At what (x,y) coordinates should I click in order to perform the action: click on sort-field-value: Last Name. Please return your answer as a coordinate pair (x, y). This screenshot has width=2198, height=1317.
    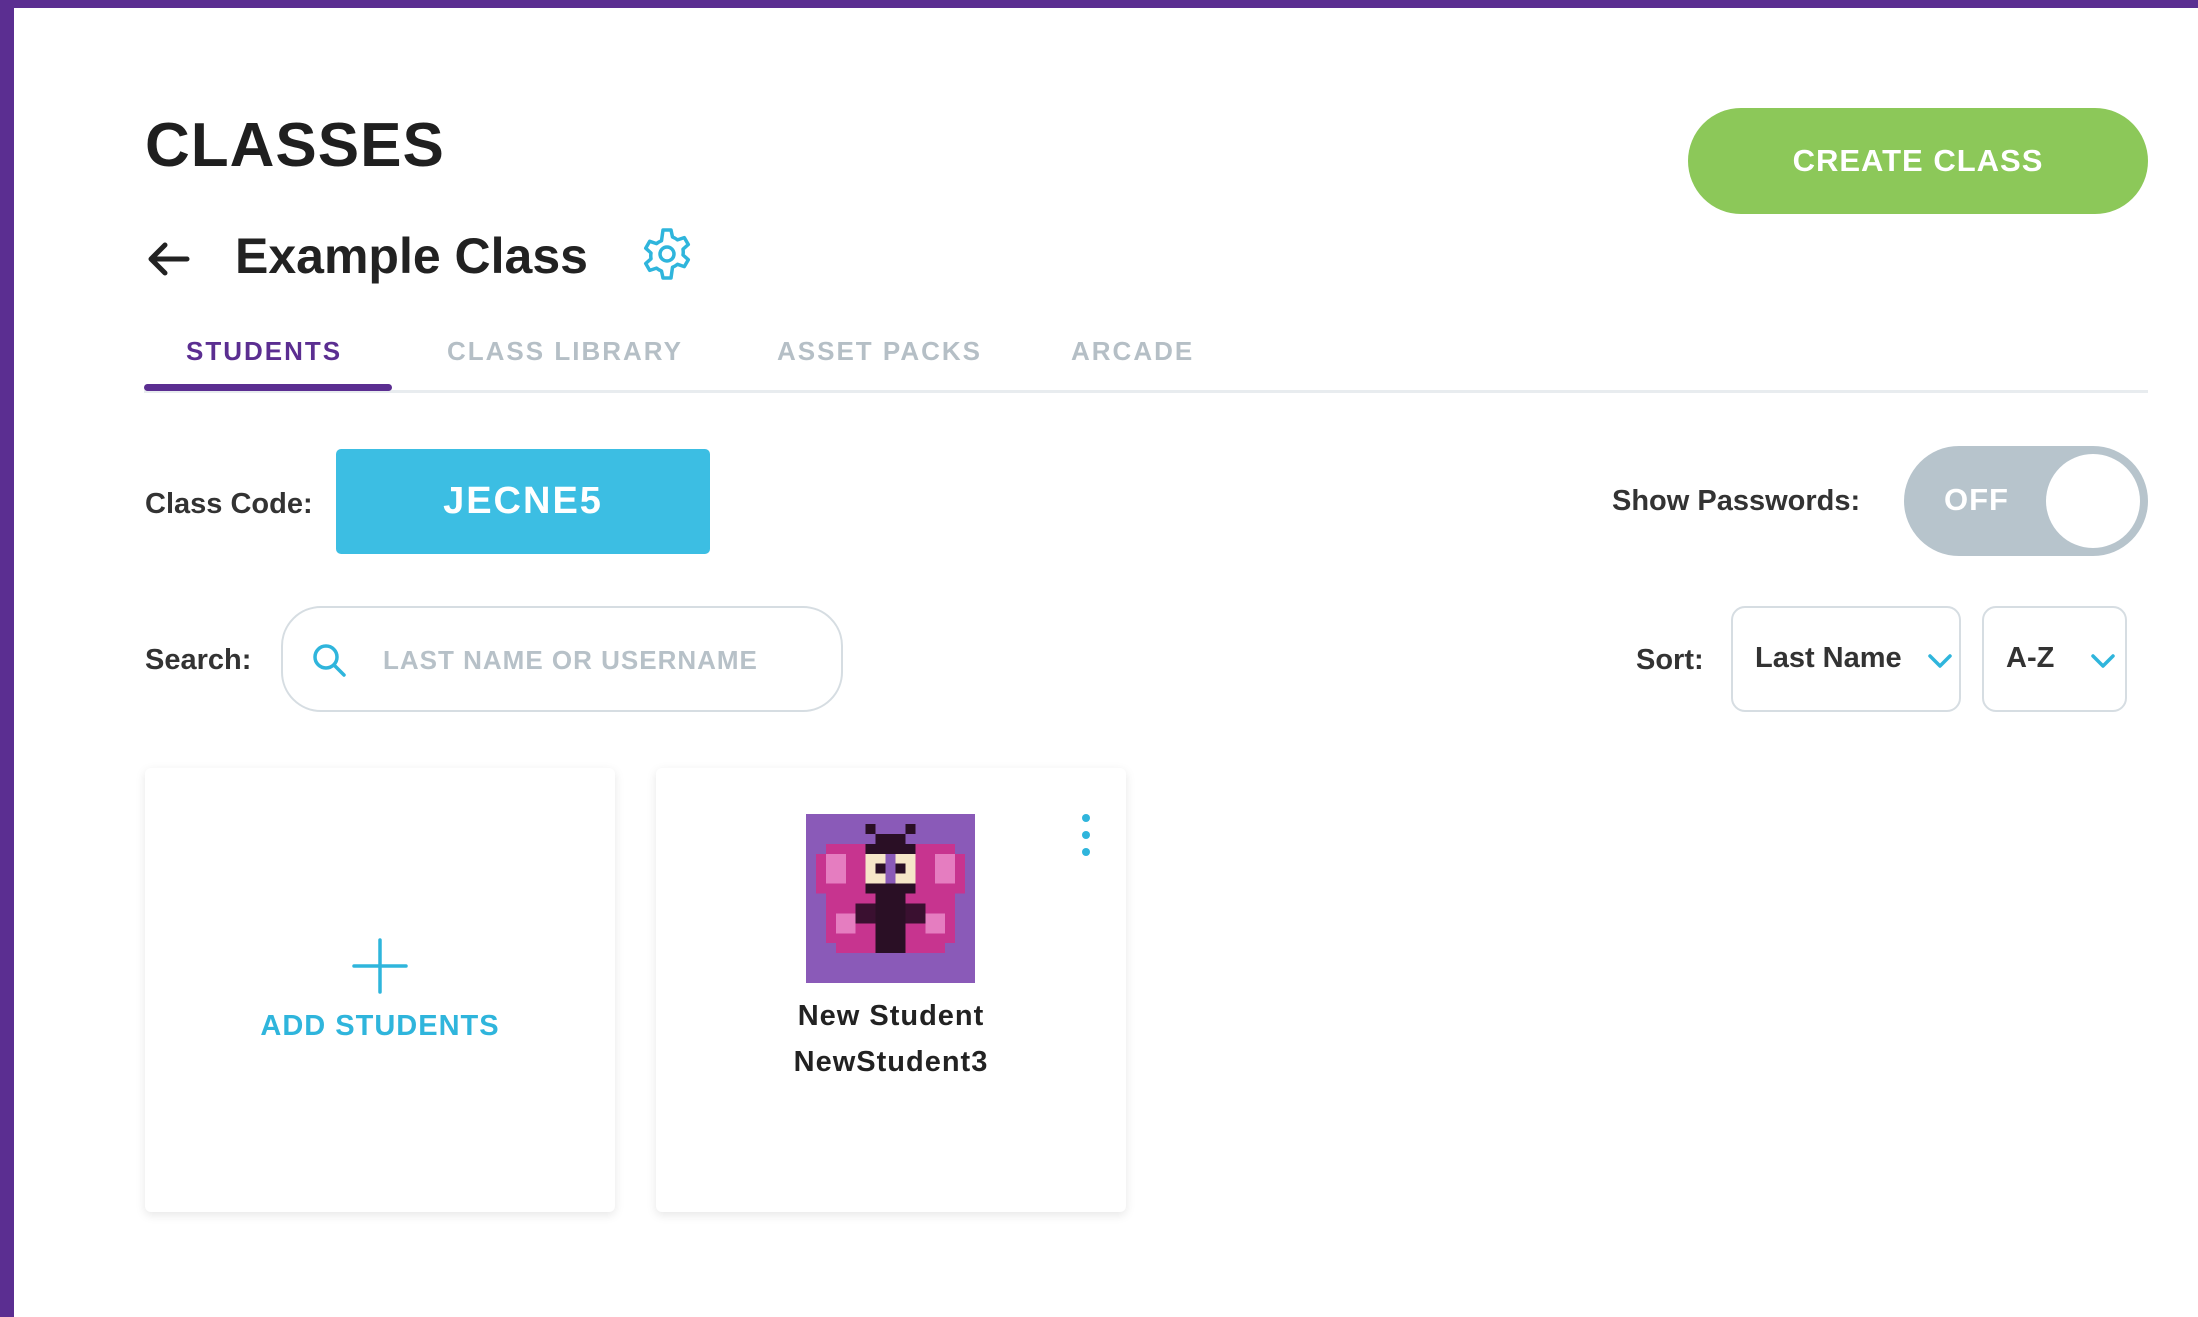
    Looking at the image, I should click on (1828, 658).